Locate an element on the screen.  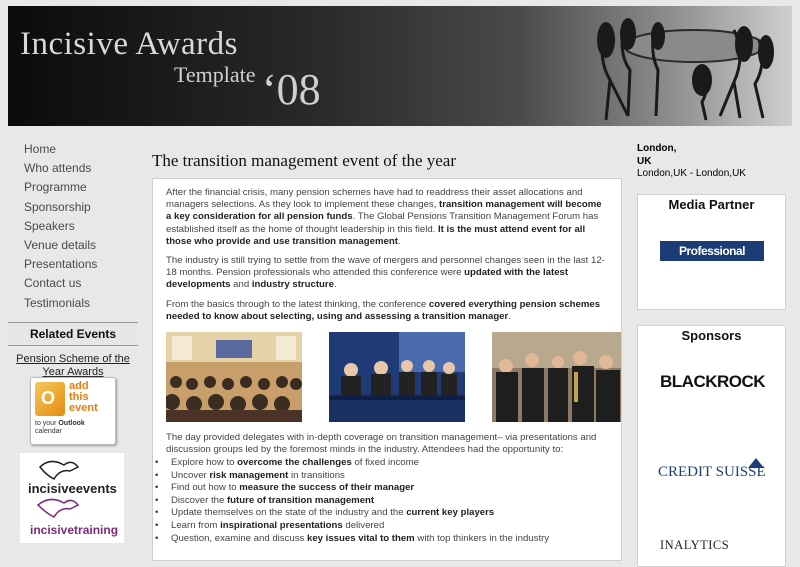
nav-presentations: Presentations is located at coordinates (73, 264).